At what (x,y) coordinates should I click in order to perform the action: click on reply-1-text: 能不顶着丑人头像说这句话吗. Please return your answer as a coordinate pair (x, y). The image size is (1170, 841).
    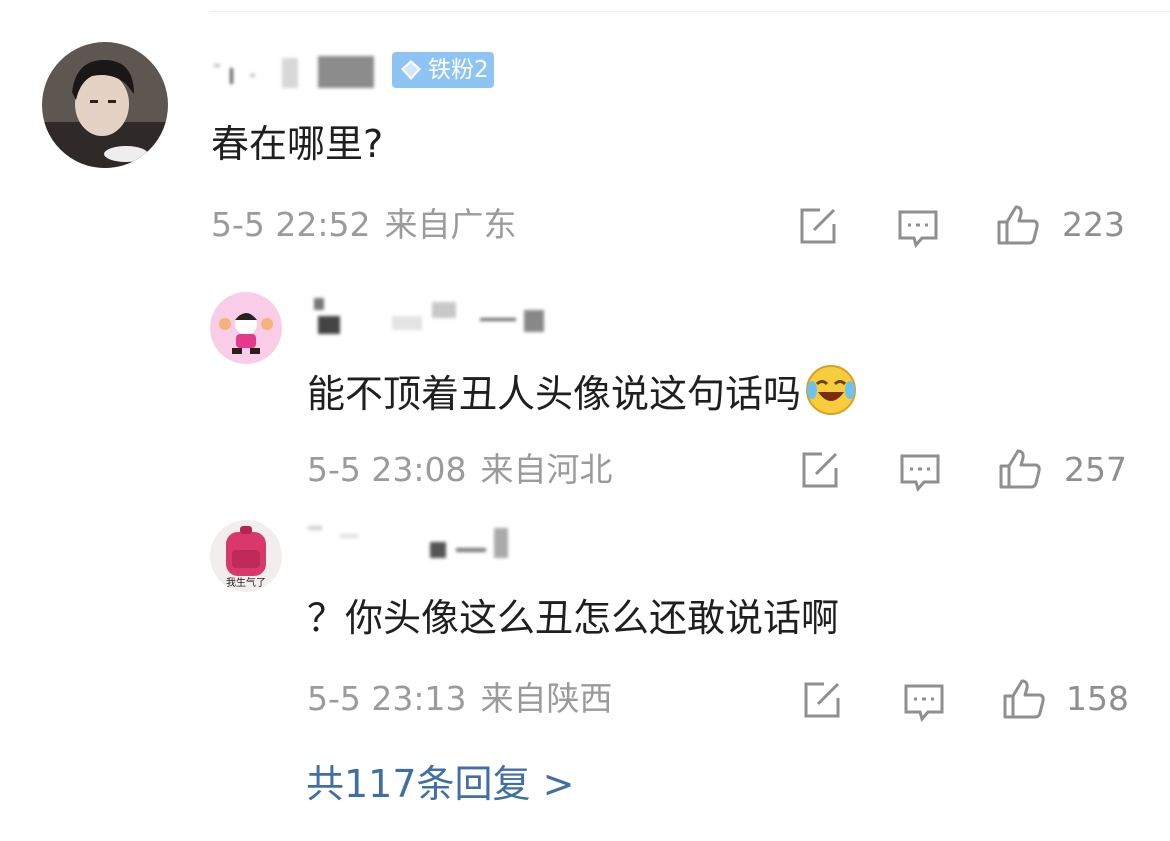
    Looking at the image, I should click on (582, 391).